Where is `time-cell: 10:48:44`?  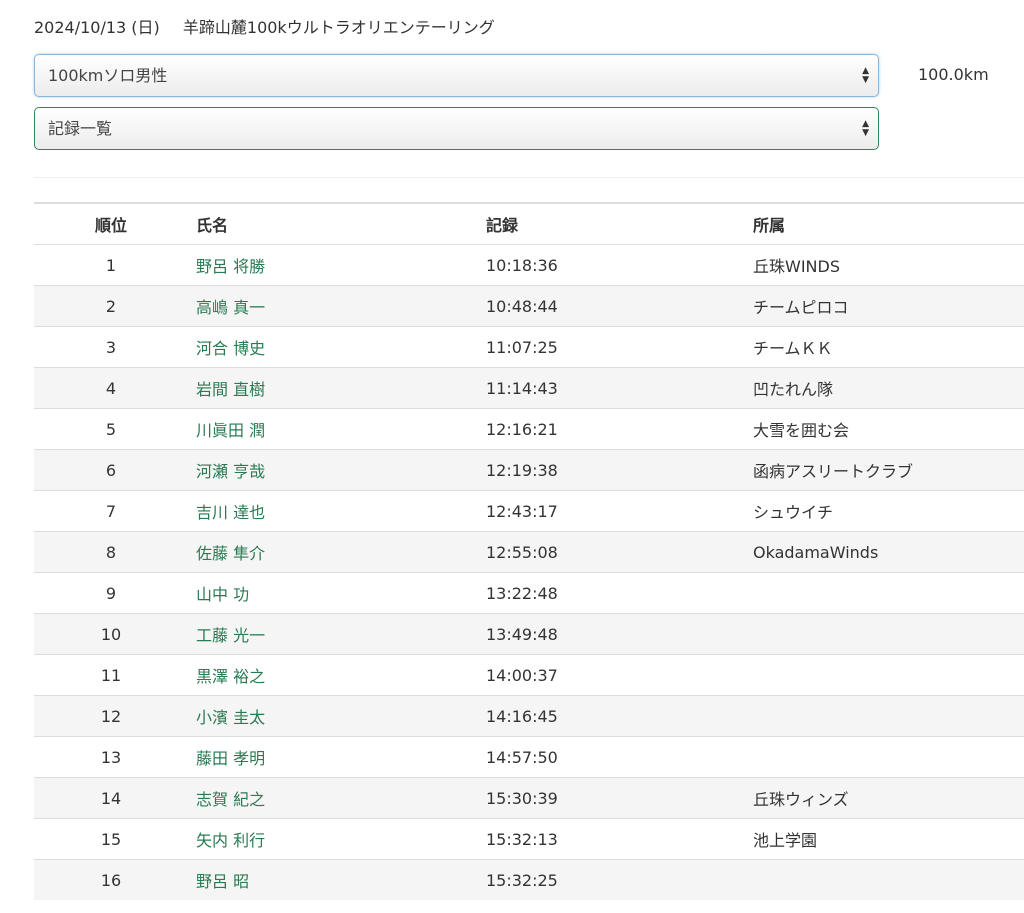
time-cell: 10:48:44 is located at coordinates (611, 306).